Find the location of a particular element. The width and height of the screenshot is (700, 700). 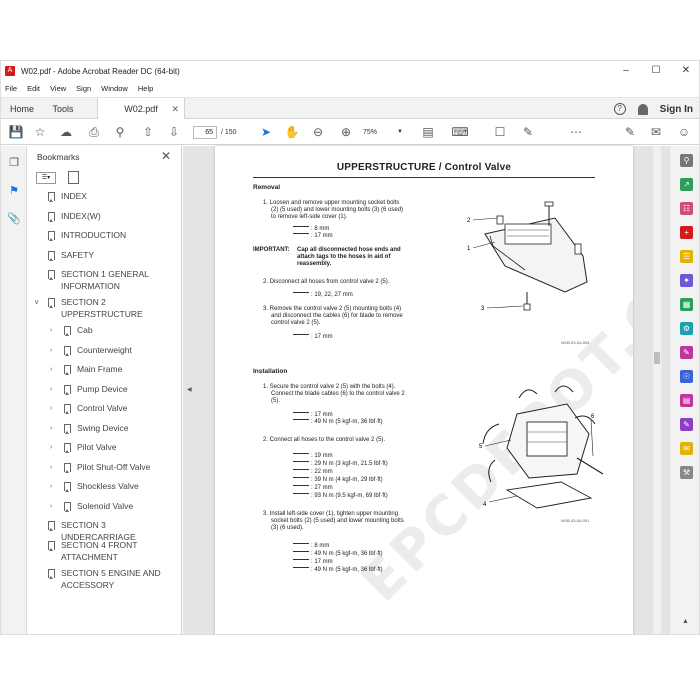

highlight-pen-icon: ✎ is located at coordinates (528, 132).